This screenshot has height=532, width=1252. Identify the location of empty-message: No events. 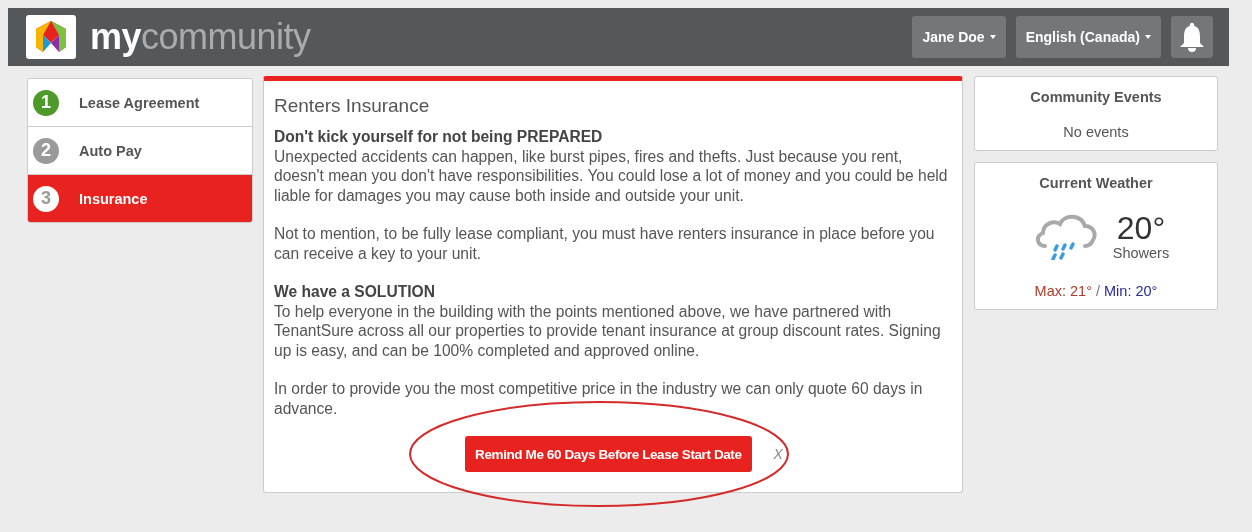
(1096, 132).